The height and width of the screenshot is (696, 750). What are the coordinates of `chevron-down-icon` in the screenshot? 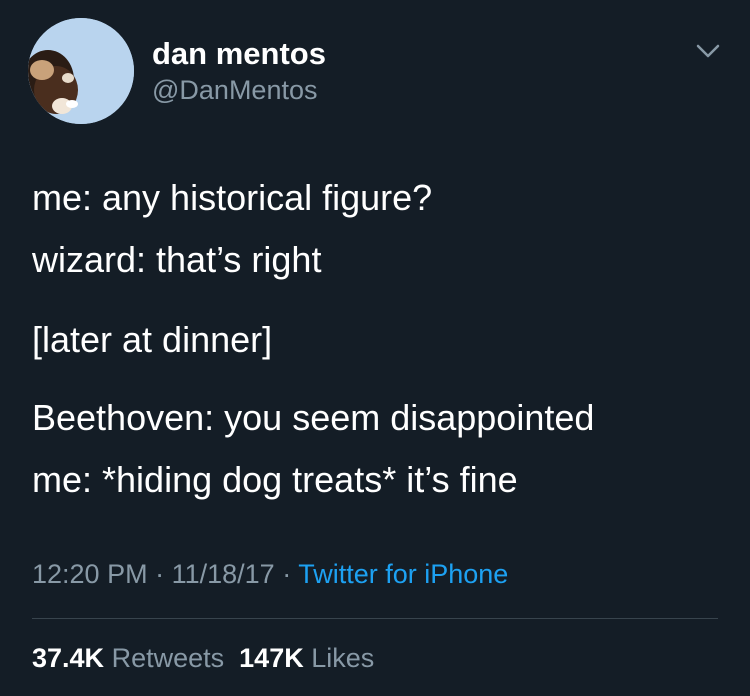 It's located at (708, 51).